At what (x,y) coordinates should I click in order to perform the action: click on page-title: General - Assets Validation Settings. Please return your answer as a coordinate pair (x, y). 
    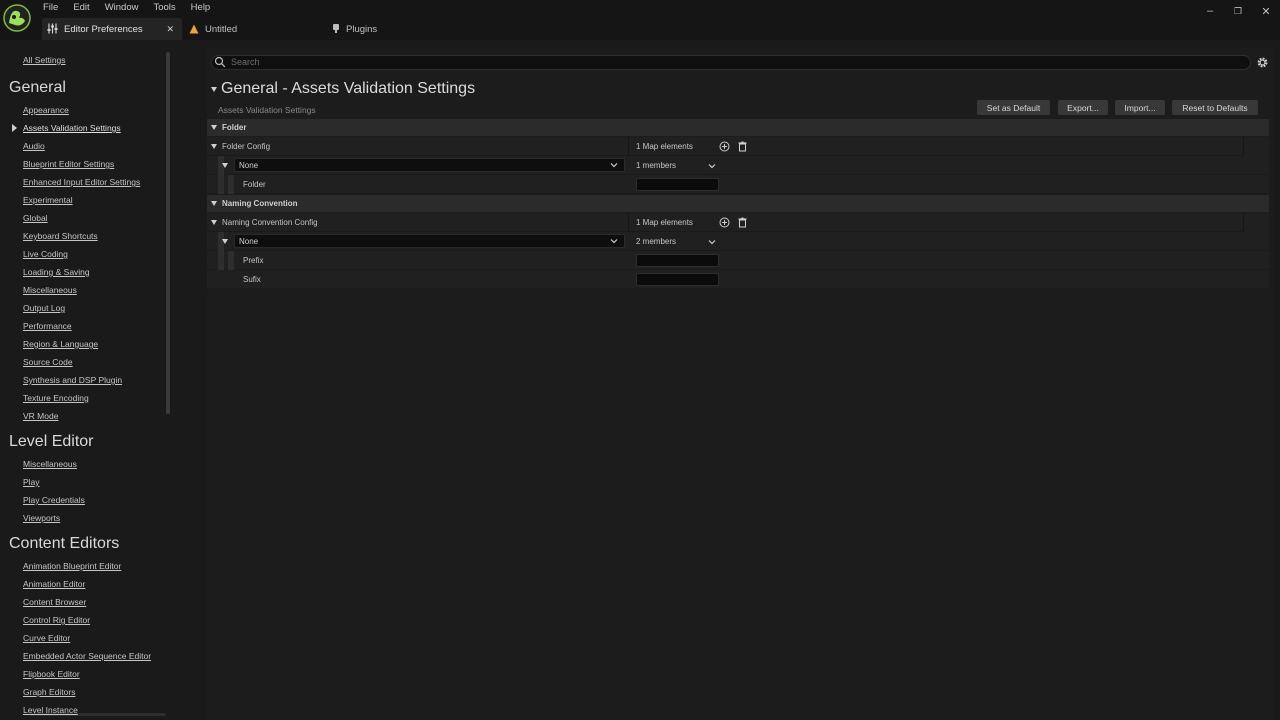
    Looking at the image, I should click on (348, 88).